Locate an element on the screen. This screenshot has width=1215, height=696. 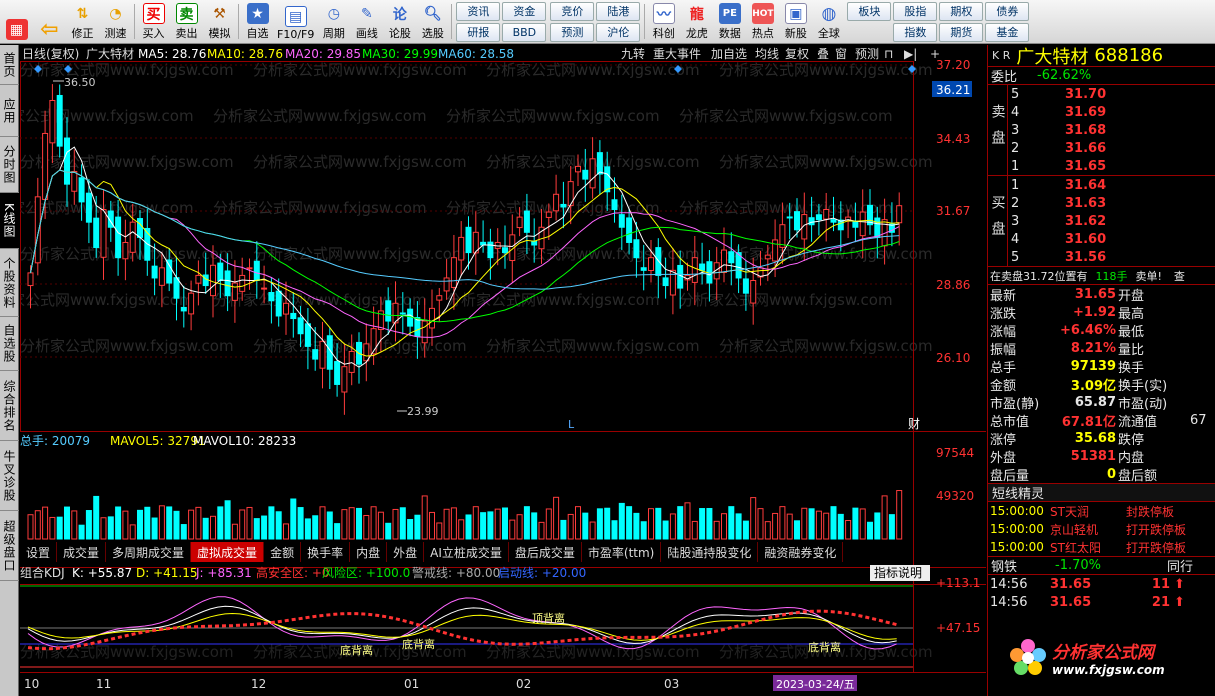
expand-icon: ▶| is located at coordinates (910, 54).